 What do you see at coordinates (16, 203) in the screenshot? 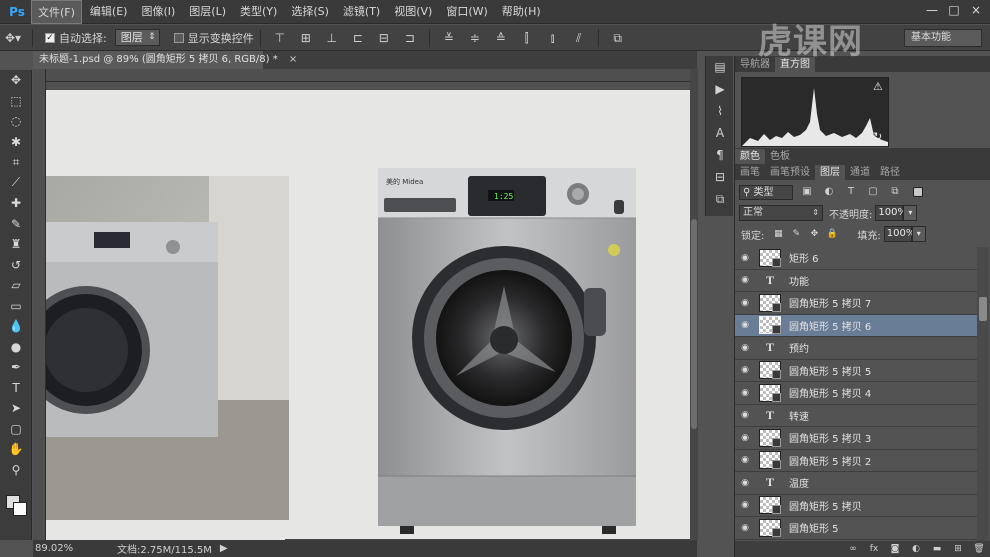
I see `healing-brush-icon: ✚` at bounding box center [16, 203].